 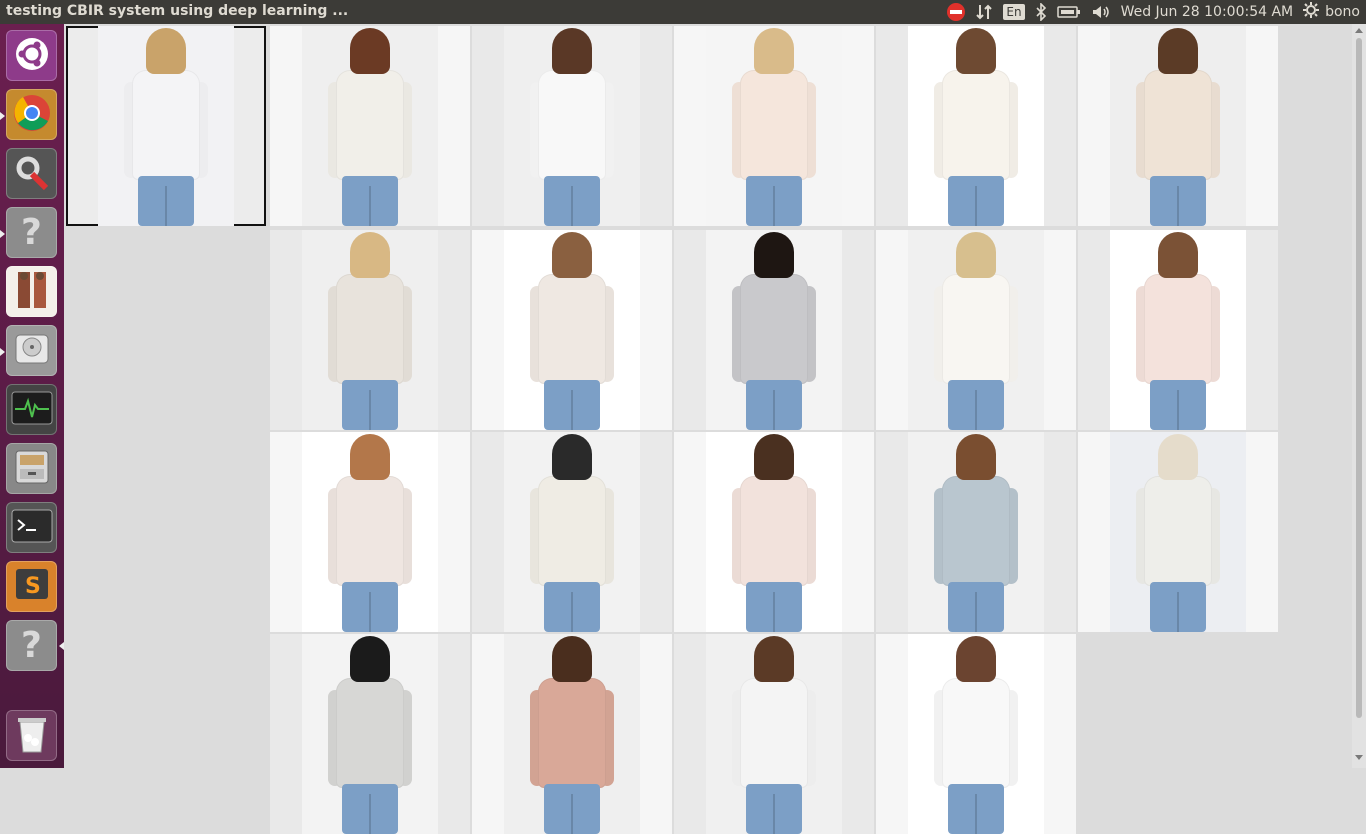 What do you see at coordinates (1207, 12) in the screenshot?
I see `clock: Wed Jun 28 10:00:54 AM` at bounding box center [1207, 12].